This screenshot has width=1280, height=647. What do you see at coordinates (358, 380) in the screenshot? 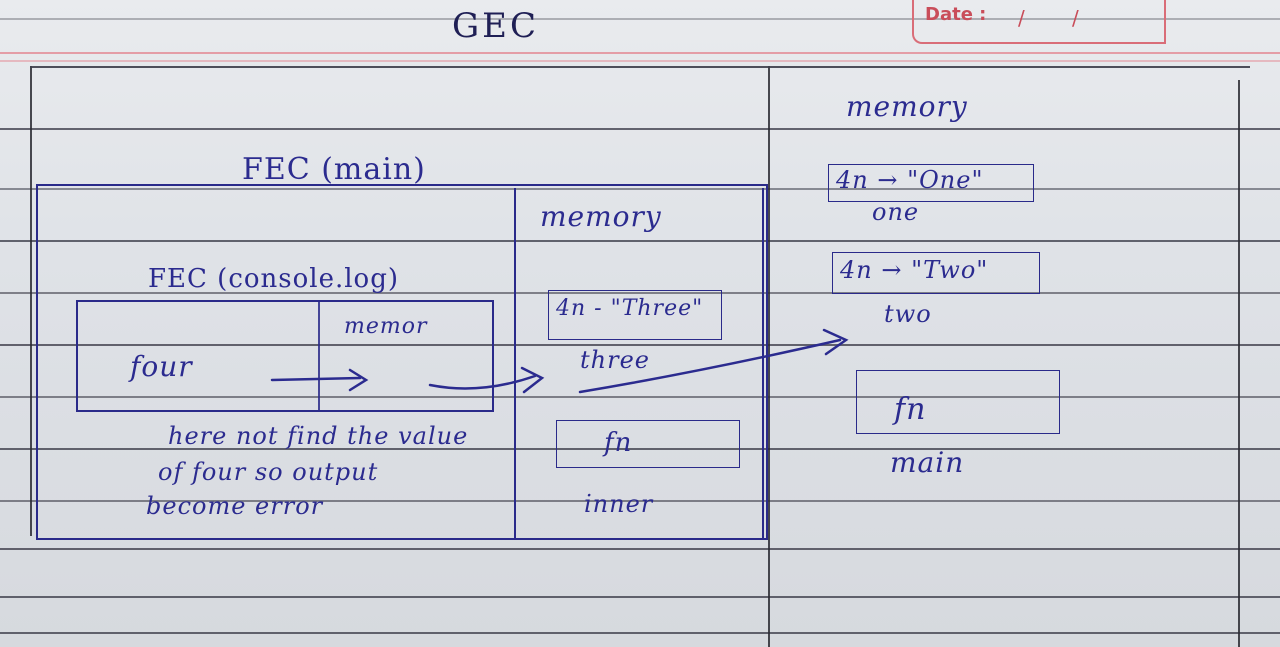
I see `arrowhead` at bounding box center [358, 380].